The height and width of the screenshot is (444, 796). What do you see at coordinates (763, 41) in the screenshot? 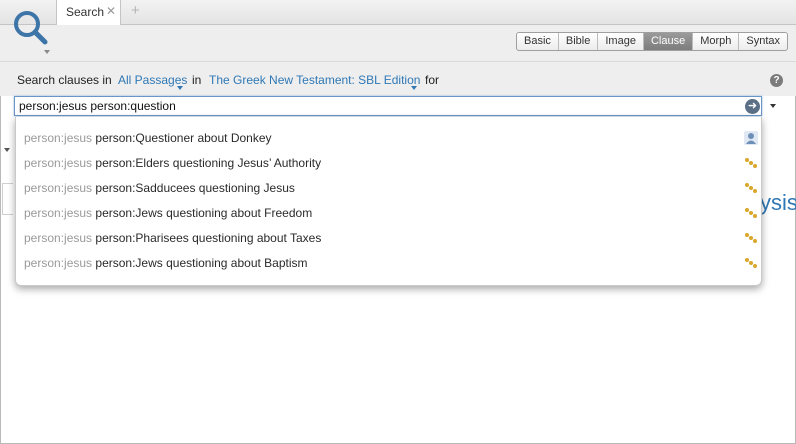
I see `mode-syntax-button: Syntax` at bounding box center [763, 41].